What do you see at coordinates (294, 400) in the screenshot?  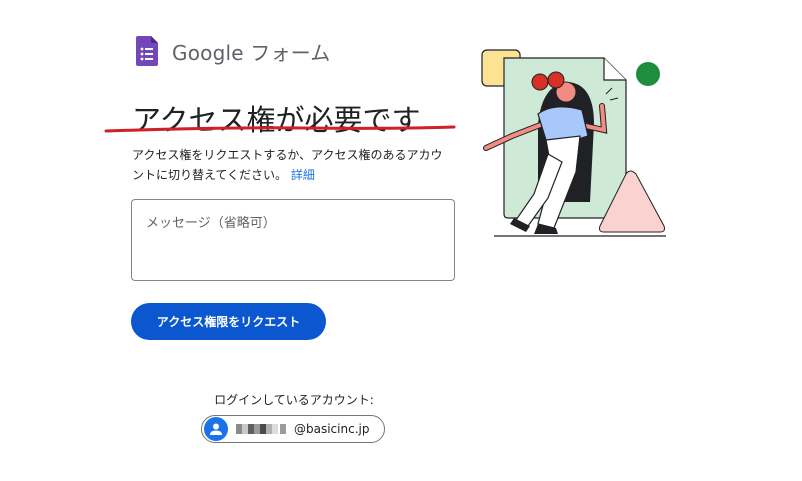 I see `signed-in-account-label: ログインしているアカウント:` at bounding box center [294, 400].